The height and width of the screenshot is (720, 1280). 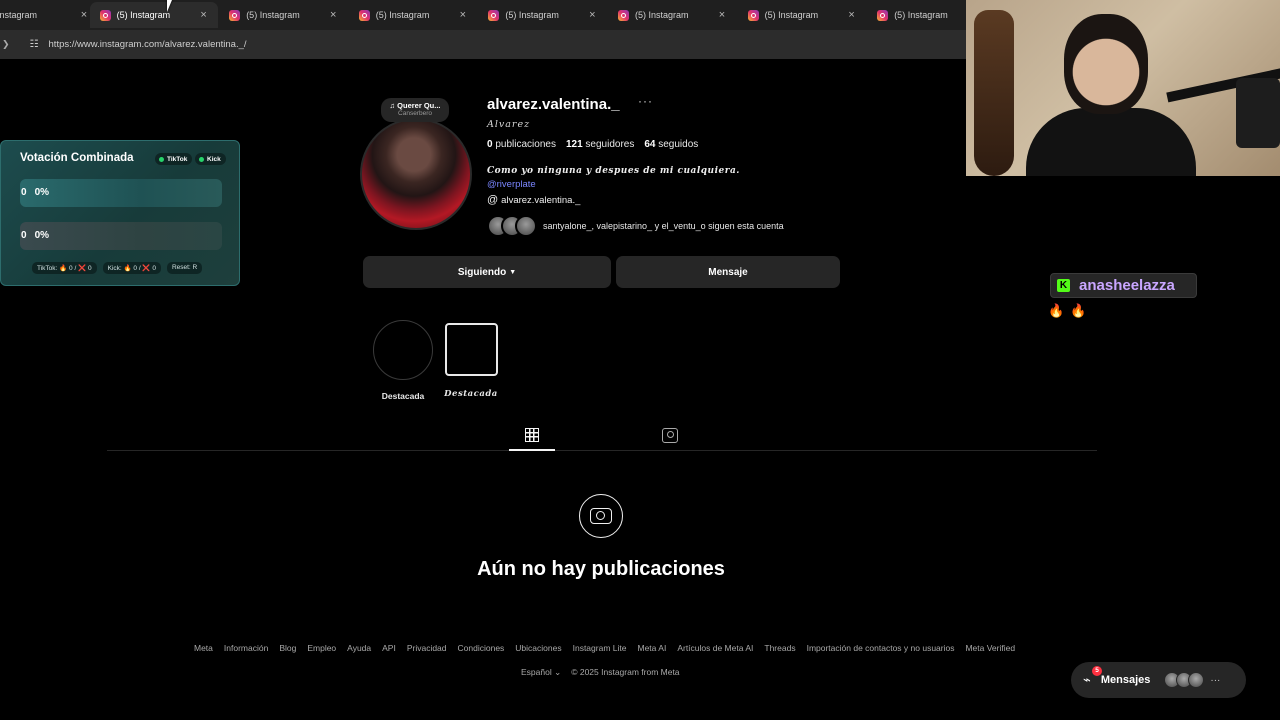 What do you see at coordinates (601, 569) in the screenshot?
I see `empty-posts-title: Aún no hay publicaciones` at bounding box center [601, 569].